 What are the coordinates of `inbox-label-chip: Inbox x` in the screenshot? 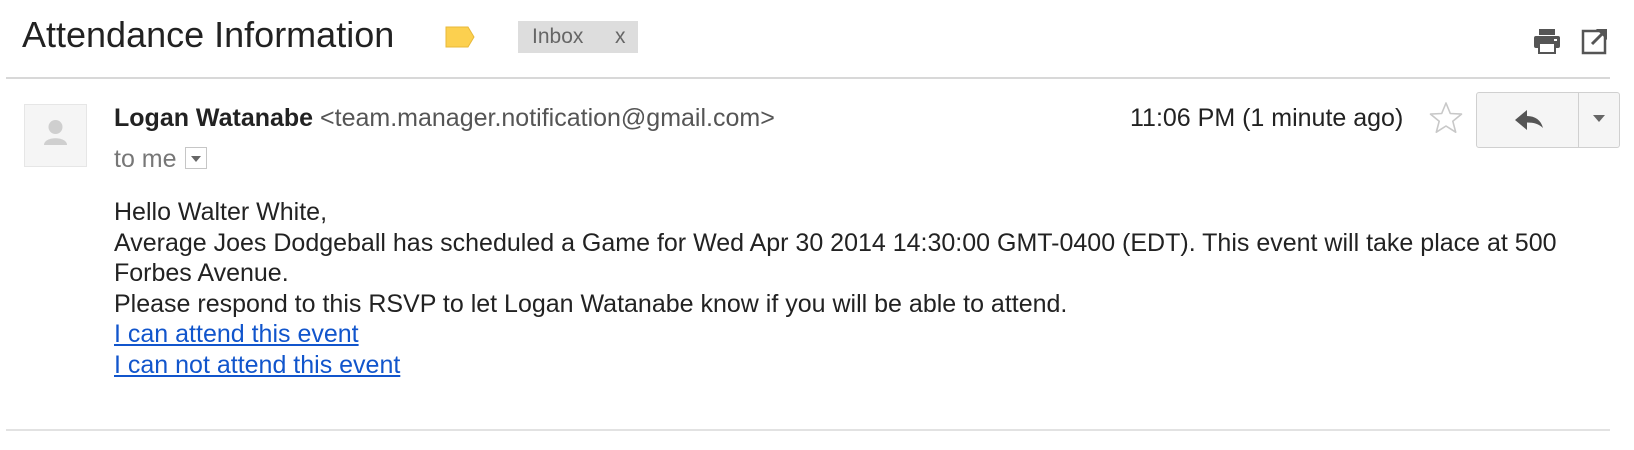 It's located at (578, 37).